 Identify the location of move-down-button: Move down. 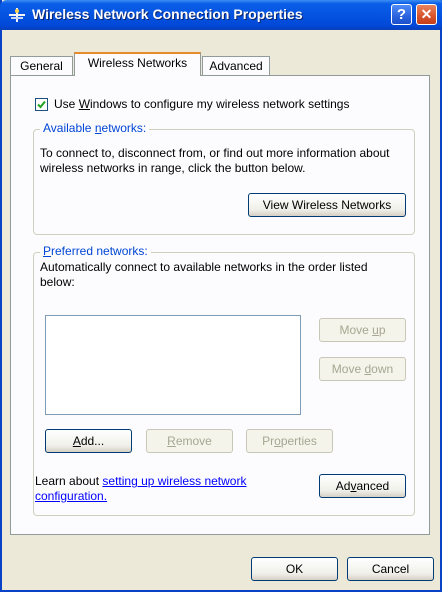
(362, 369).